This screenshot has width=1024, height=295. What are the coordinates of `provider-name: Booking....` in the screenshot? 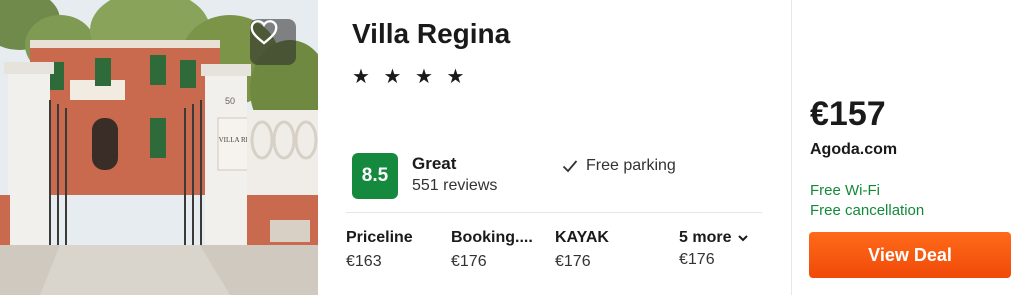 It's located at (492, 237).